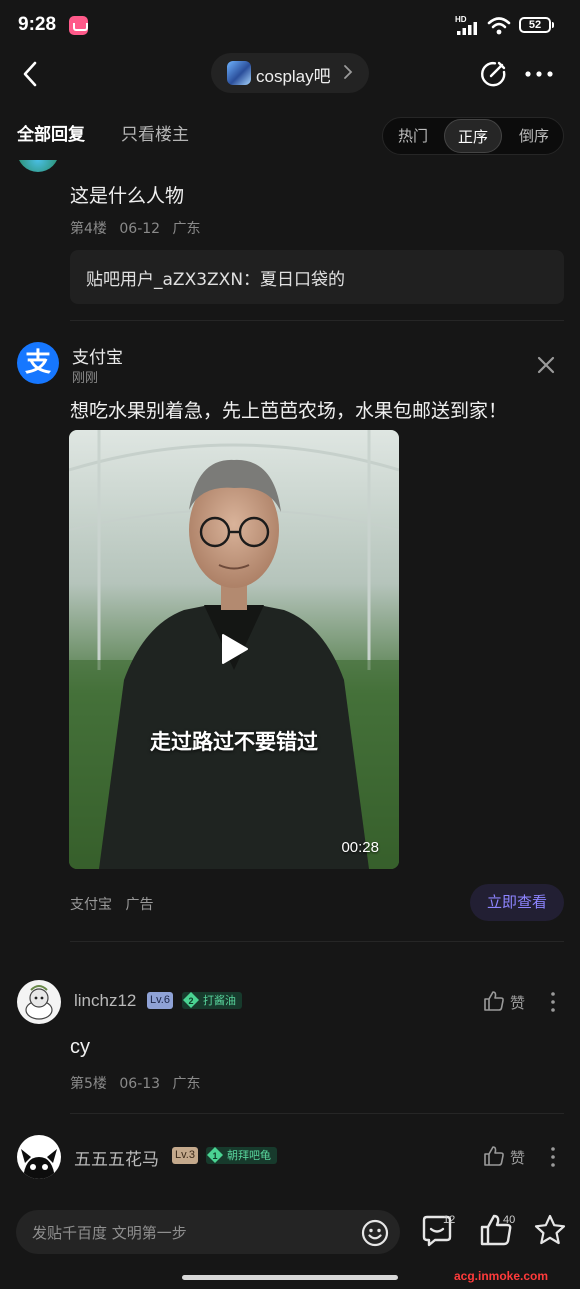 The height and width of the screenshot is (1289, 580). What do you see at coordinates (85, 378) in the screenshot?
I see `ad-time: 刚刚` at bounding box center [85, 378].